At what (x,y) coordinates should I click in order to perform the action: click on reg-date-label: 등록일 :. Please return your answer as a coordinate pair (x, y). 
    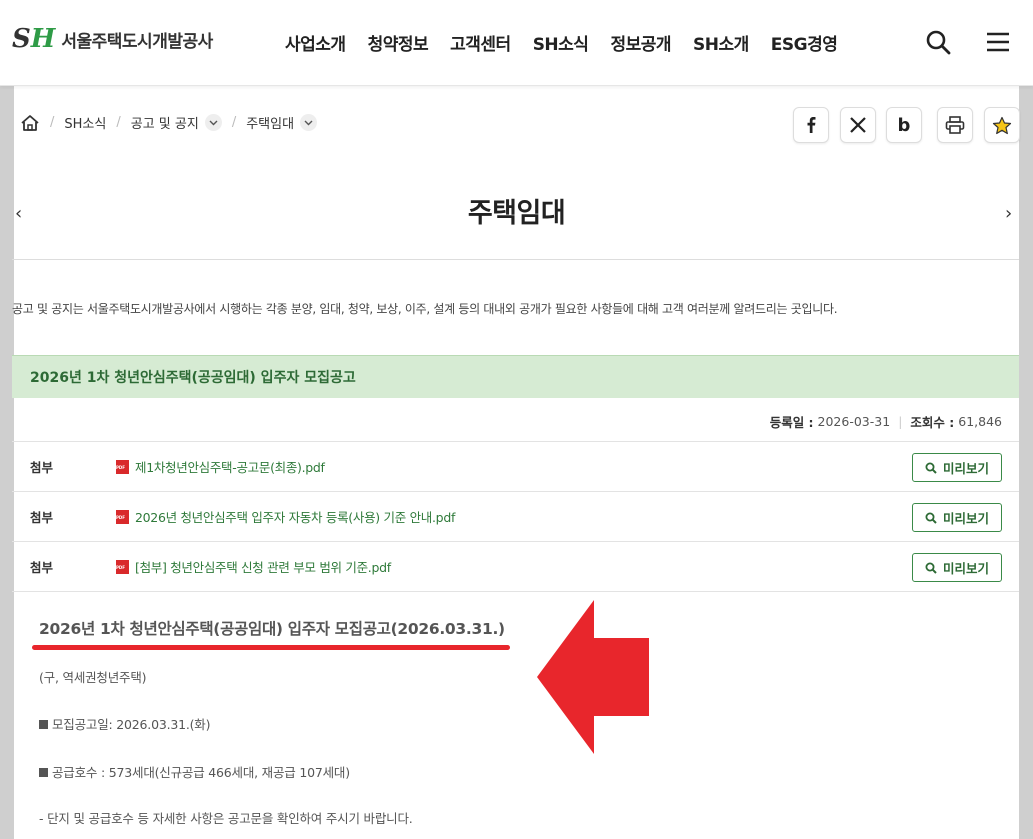
    Looking at the image, I should click on (791, 422).